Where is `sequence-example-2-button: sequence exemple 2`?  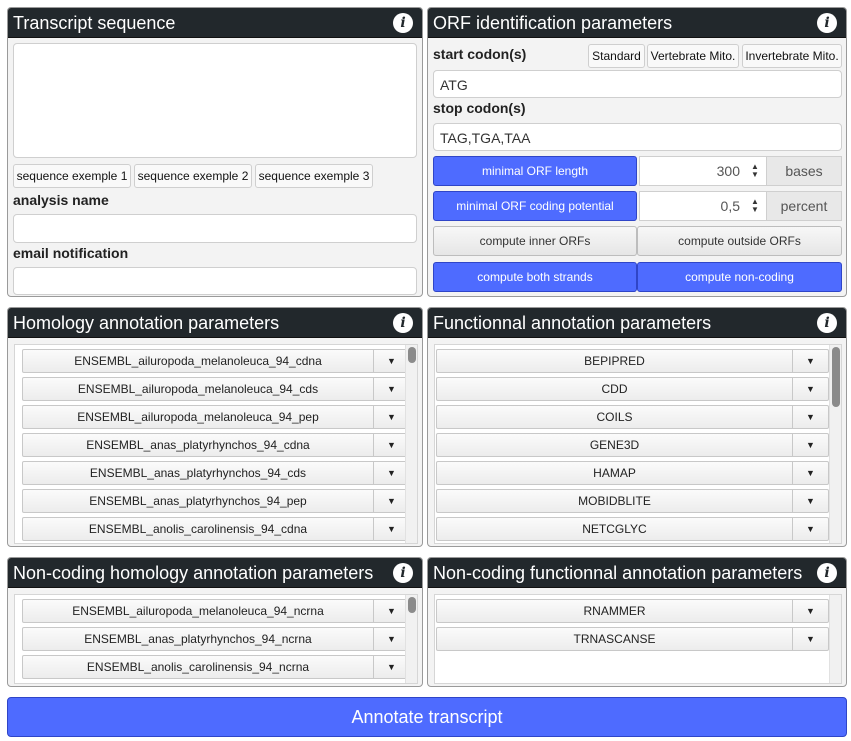 sequence-example-2-button: sequence exemple 2 is located at coordinates (193, 176).